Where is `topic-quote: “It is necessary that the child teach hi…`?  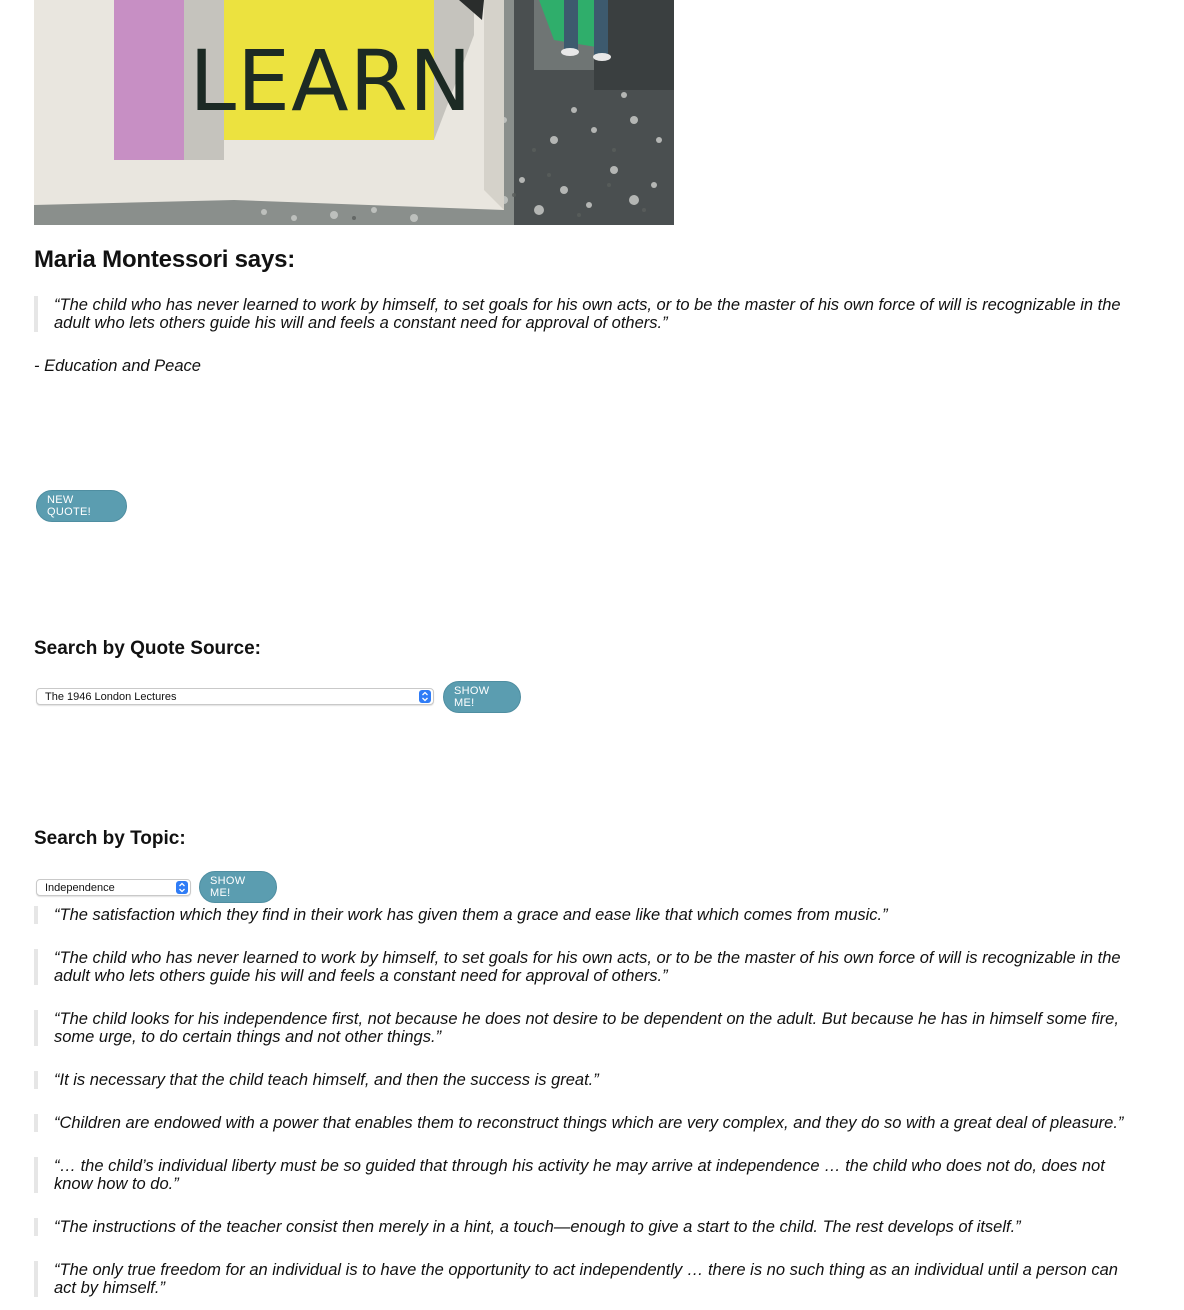 topic-quote: “It is necessary that the child teach hi… is located at coordinates (589, 1080).